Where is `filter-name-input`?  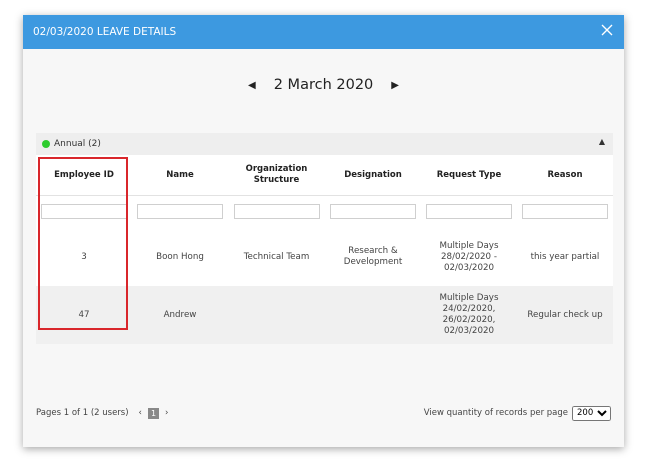 filter-name-input is located at coordinates (180, 211).